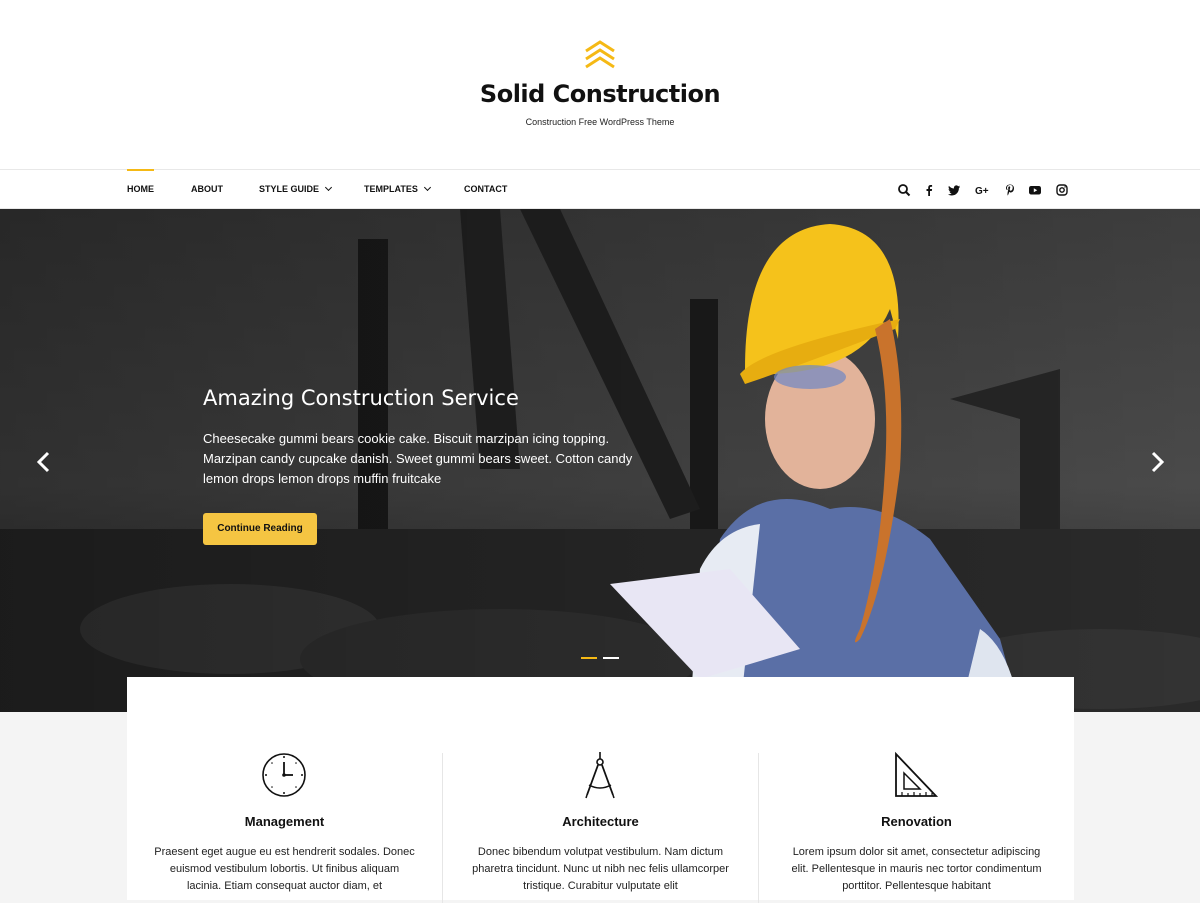 This screenshot has width=1200, height=903. Describe the element at coordinates (1062, 190) in the screenshot. I see `instagram-icon` at that location.